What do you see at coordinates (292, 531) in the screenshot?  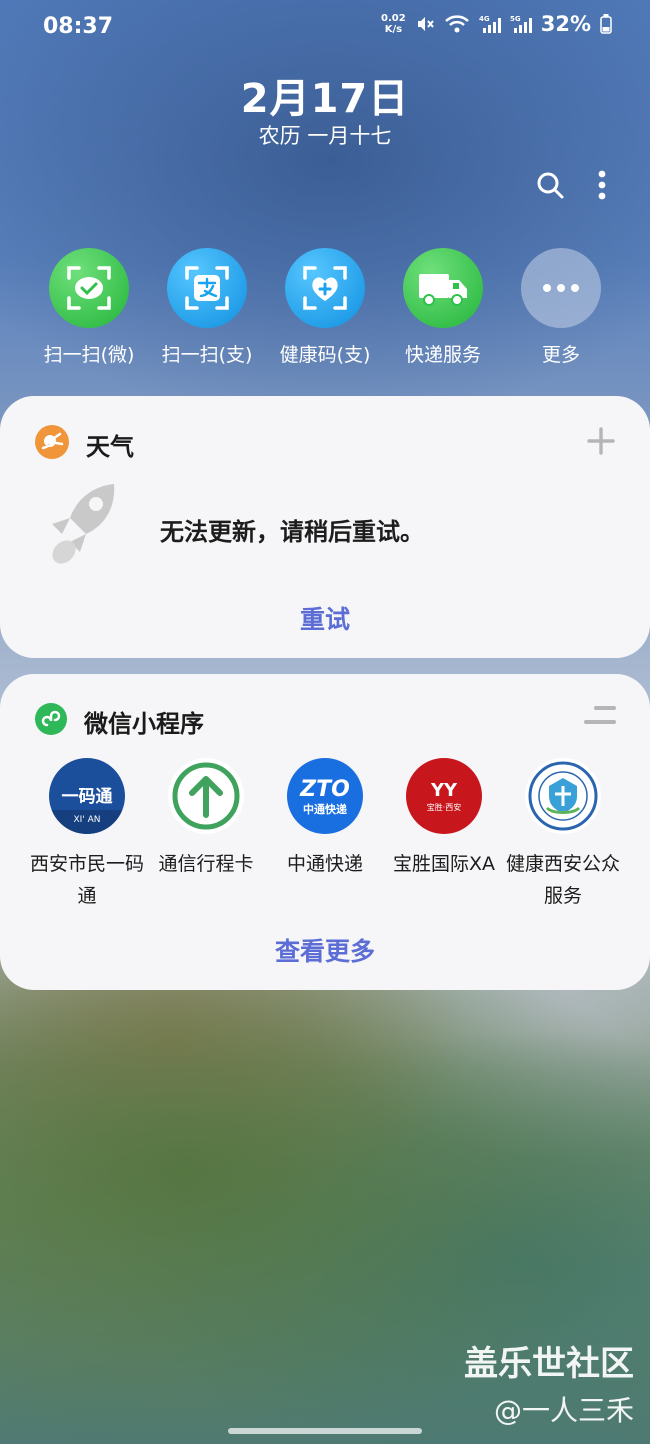 I see `weather-error-message: 无法更新，请稍后重试。` at bounding box center [292, 531].